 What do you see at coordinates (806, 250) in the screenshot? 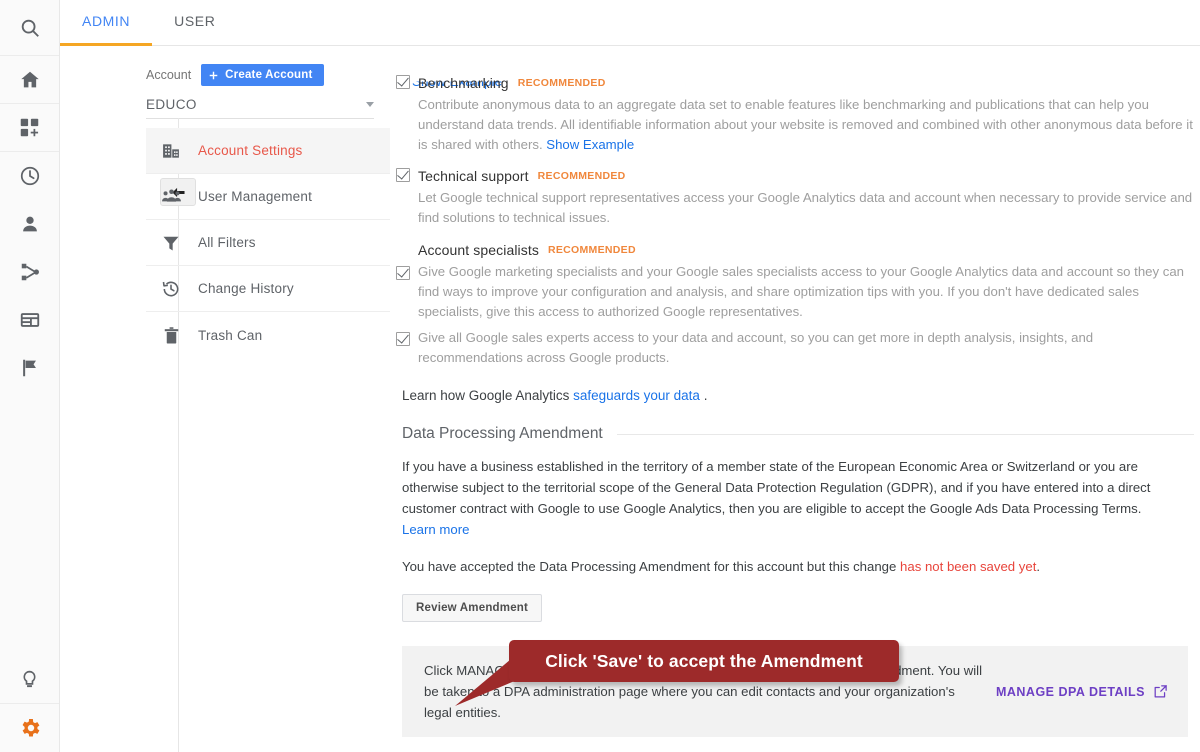
I see `account-specialists-header: Account specialists RECOMMENDED` at bounding box center [806, 250].